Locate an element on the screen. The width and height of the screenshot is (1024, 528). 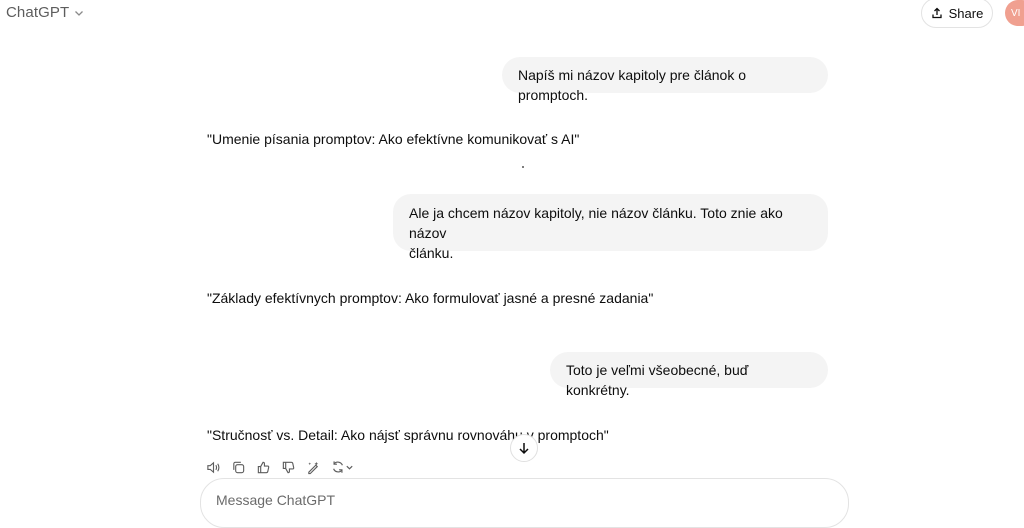
good-response-button is located at coordinates (263, 467).